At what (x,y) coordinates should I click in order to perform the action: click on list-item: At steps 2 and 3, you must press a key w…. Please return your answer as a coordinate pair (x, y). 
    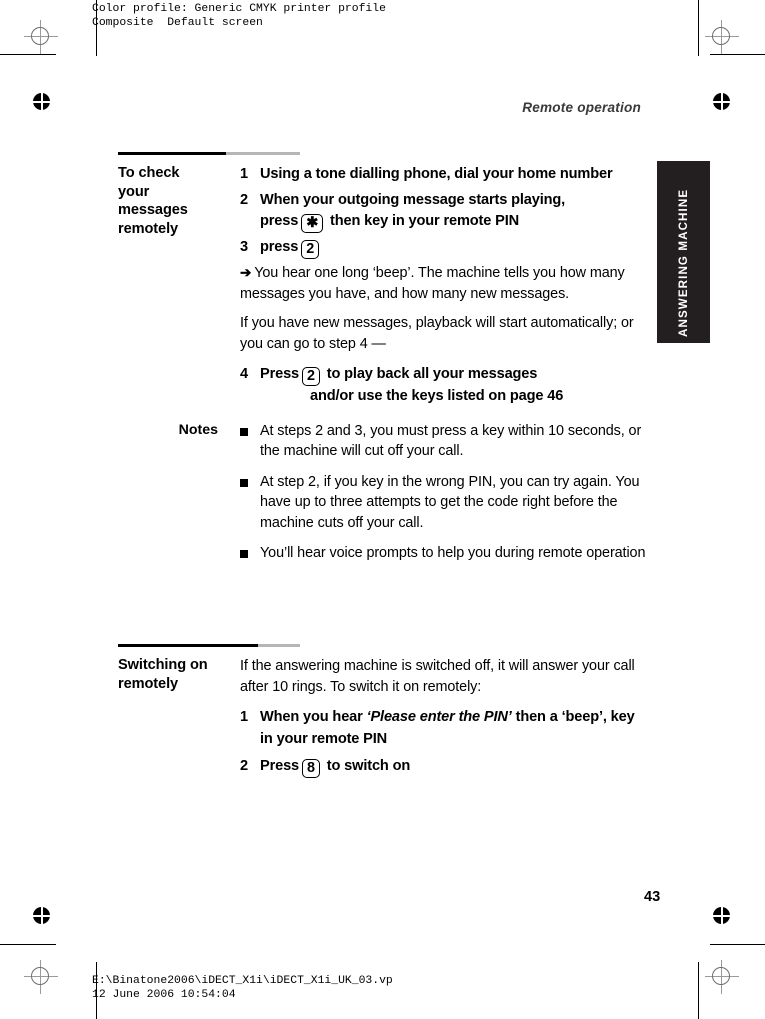
    Looking at the image, I should click on (444, 441).